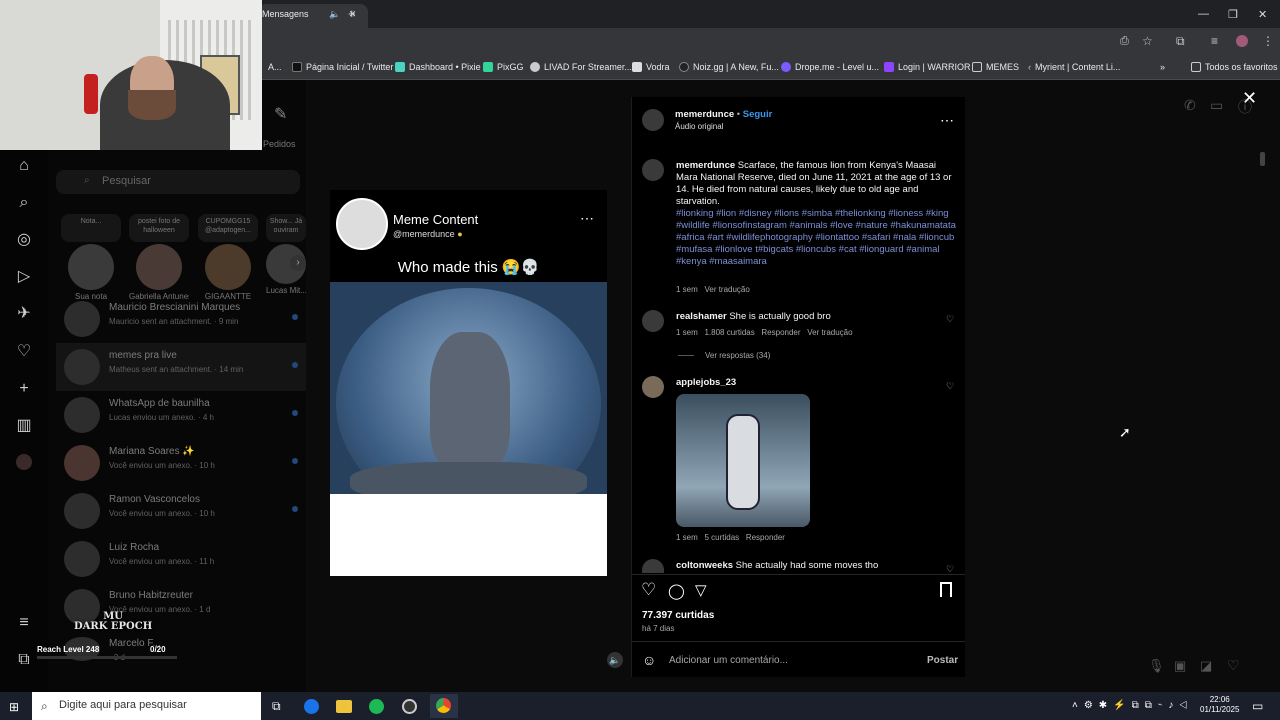 Image resolution: width=1280 pixels, height=720 pixels. What do you see at coordinates (1214, 41) in the screenshot?
I see `media-control-icon: ≡` at bounding box center [1214, 41].